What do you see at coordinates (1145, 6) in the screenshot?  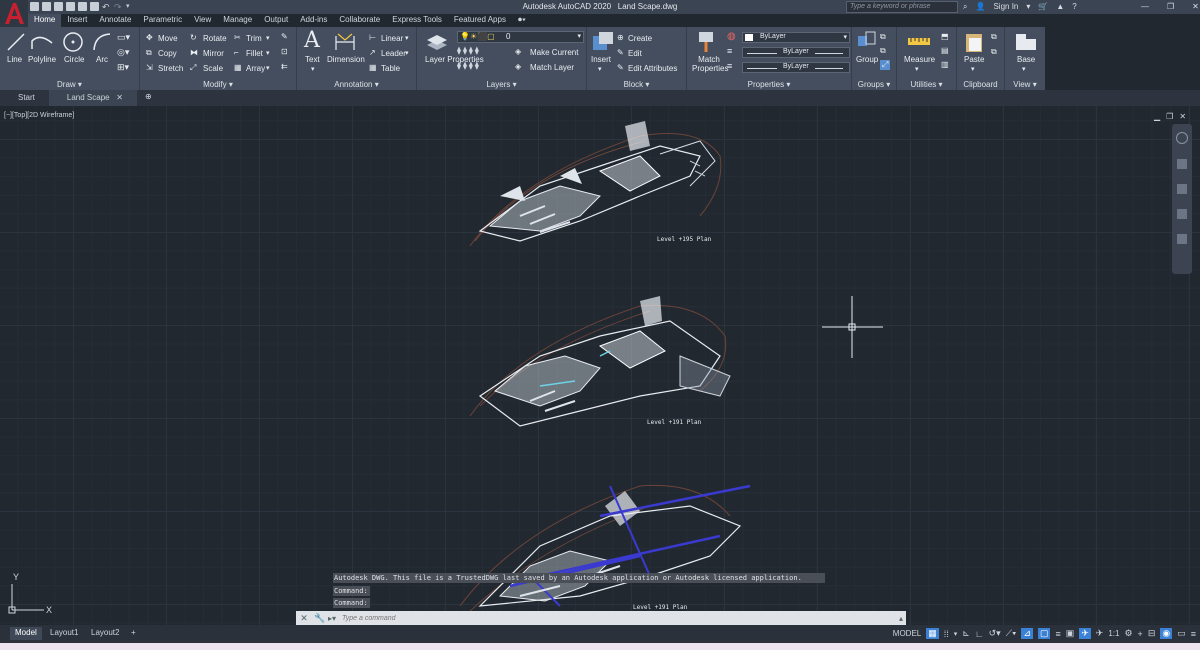 I see `minimize-icon: —` at bounding box center [1145, 6].